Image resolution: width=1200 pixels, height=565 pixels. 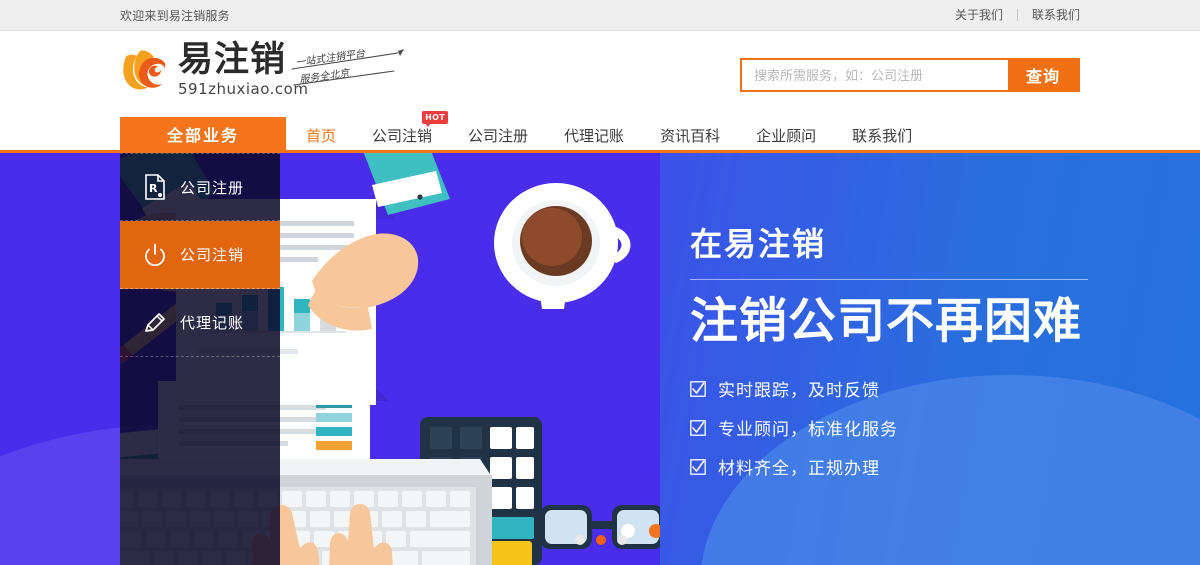 What do you see at coordinates (1049, 15) in the screenshot?
I see `top-link-contact: 联系我们` at bounding box center [1049, 15].